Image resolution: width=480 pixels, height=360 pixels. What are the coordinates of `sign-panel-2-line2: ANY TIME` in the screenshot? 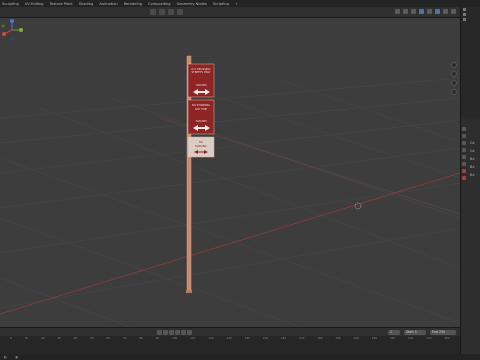 It's located at (201, 109).